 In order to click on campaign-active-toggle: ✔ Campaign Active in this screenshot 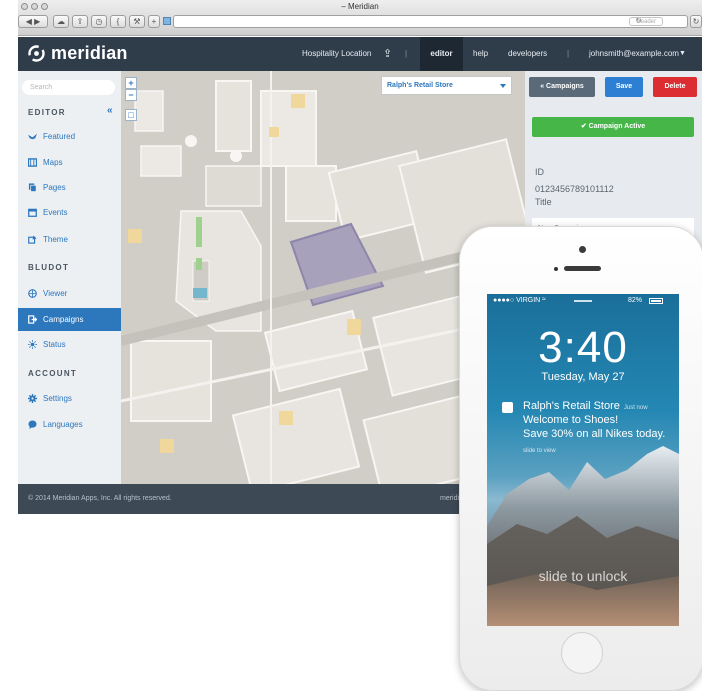, I will do `click(613, 127)`.